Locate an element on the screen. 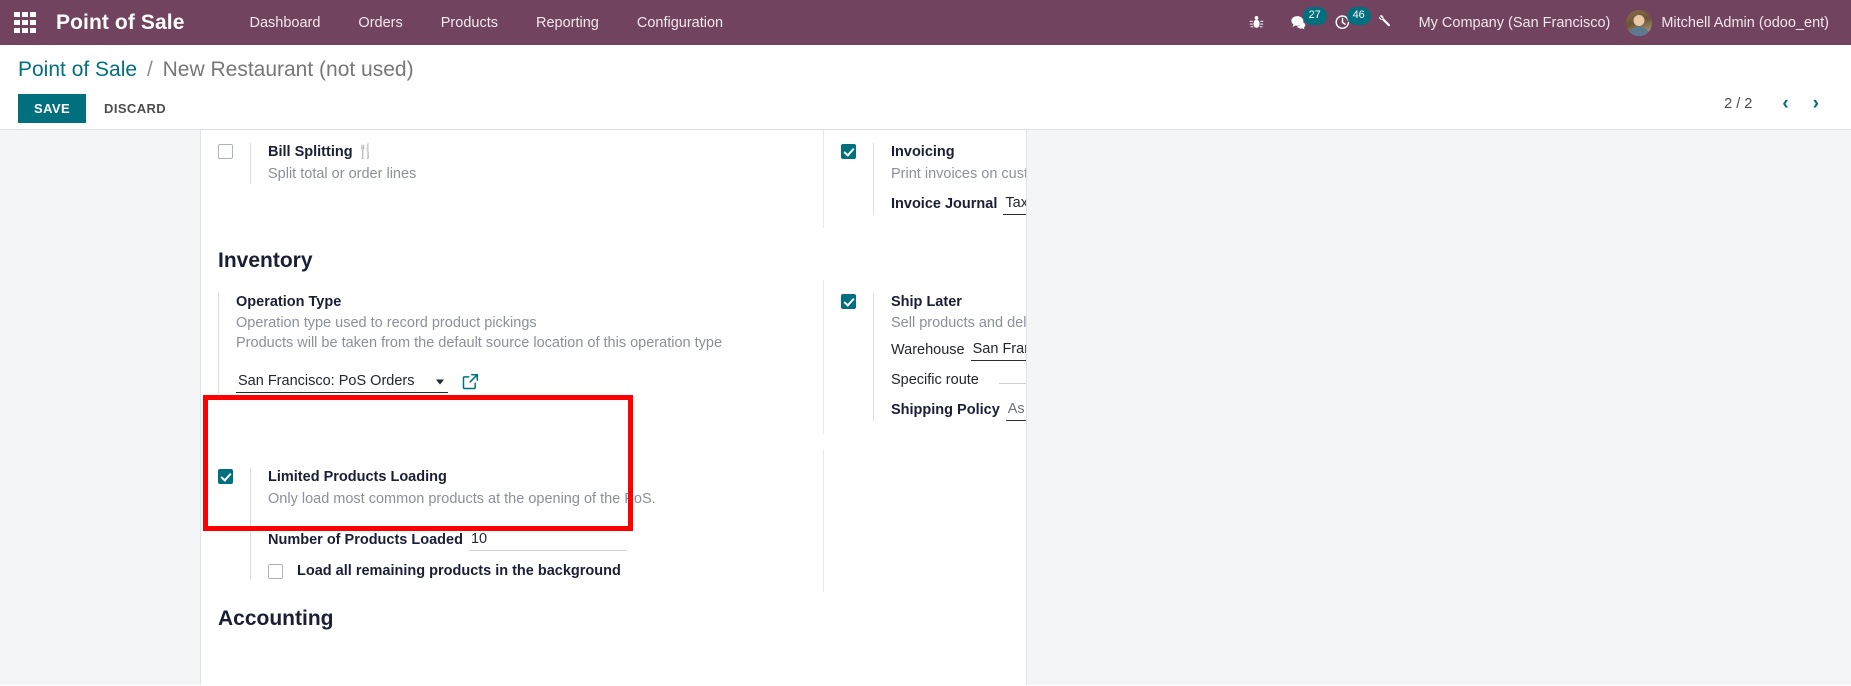 This screenshot has height=686, width=1851. menu-item-dashboard: Dashboard is located at coordinates (284, 23).